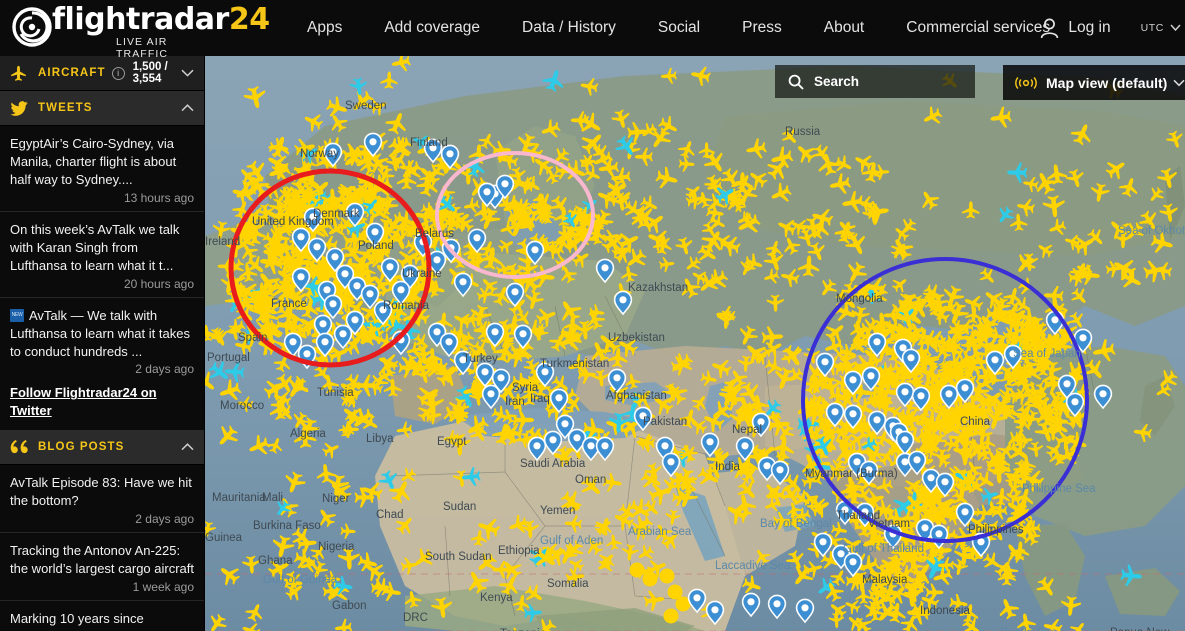 The height and width of the screenshot is (631, 1185). I want to click on blog-title: Marking 10 years since Eyjafjallajökull, so click(77, 621).